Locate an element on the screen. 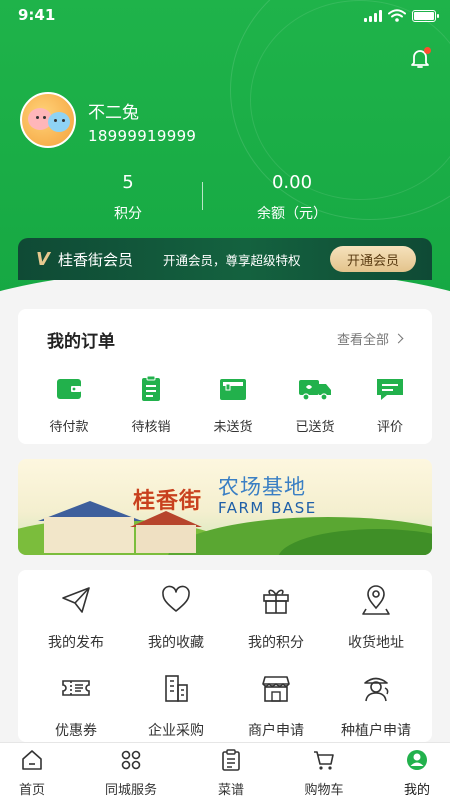  grid-icon is located at coordinates (131, 760).